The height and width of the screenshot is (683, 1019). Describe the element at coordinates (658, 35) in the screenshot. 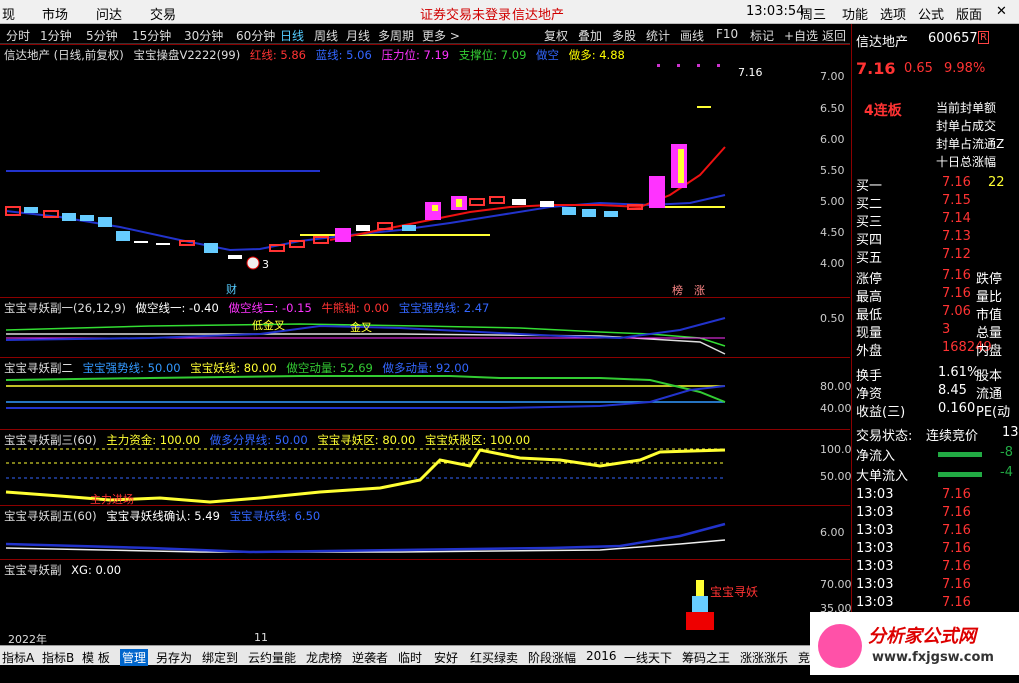

I see `btn-tongji: 统计` at that location.